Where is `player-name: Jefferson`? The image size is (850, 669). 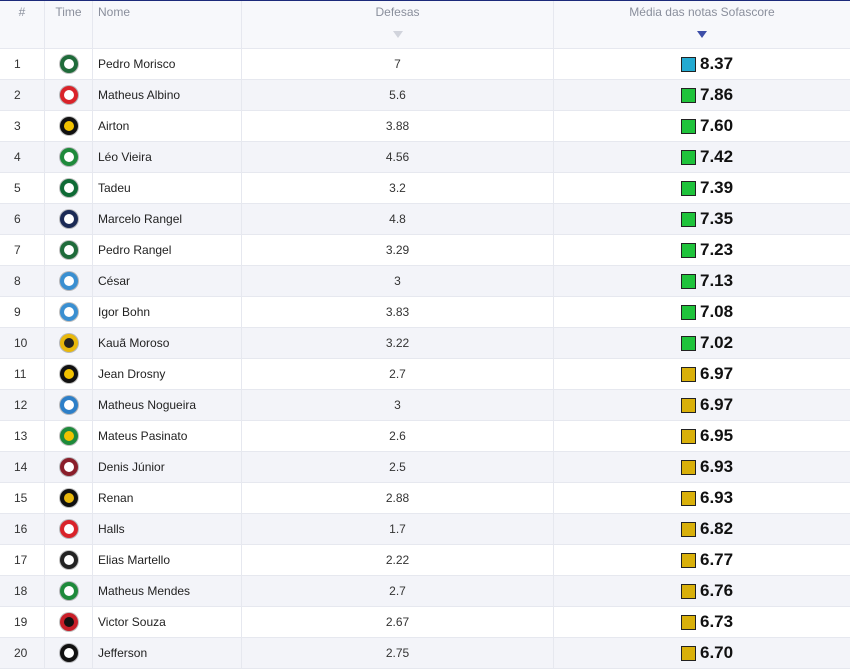
player-name: Jefferson is located at coordinates (167, 653).